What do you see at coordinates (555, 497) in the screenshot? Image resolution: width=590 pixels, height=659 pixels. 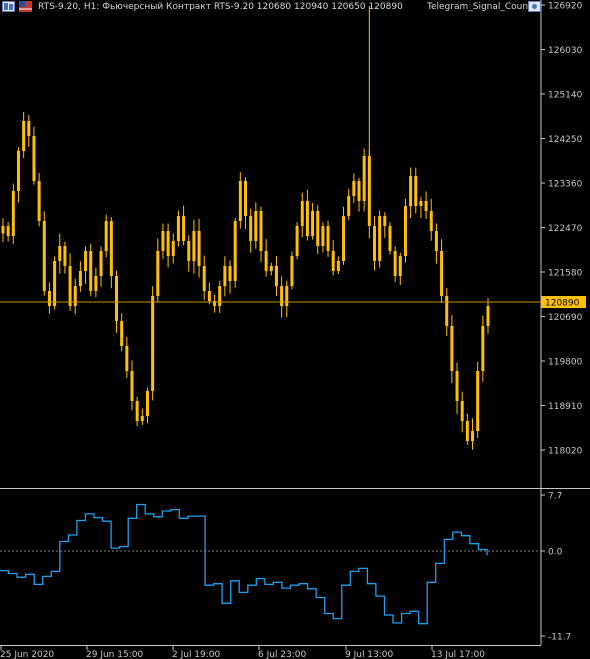 I see `indicator-tick-label: 7.7` at bounding box center [555, 497].